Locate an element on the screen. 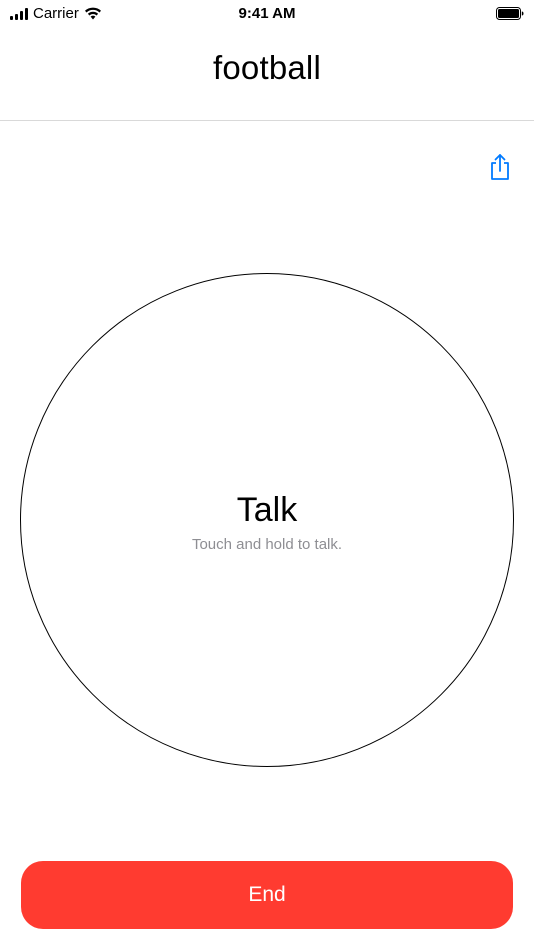 Image resolution: width=534 pixels, height=950 pixels. page-title: football is located at coordinates (266, 67).